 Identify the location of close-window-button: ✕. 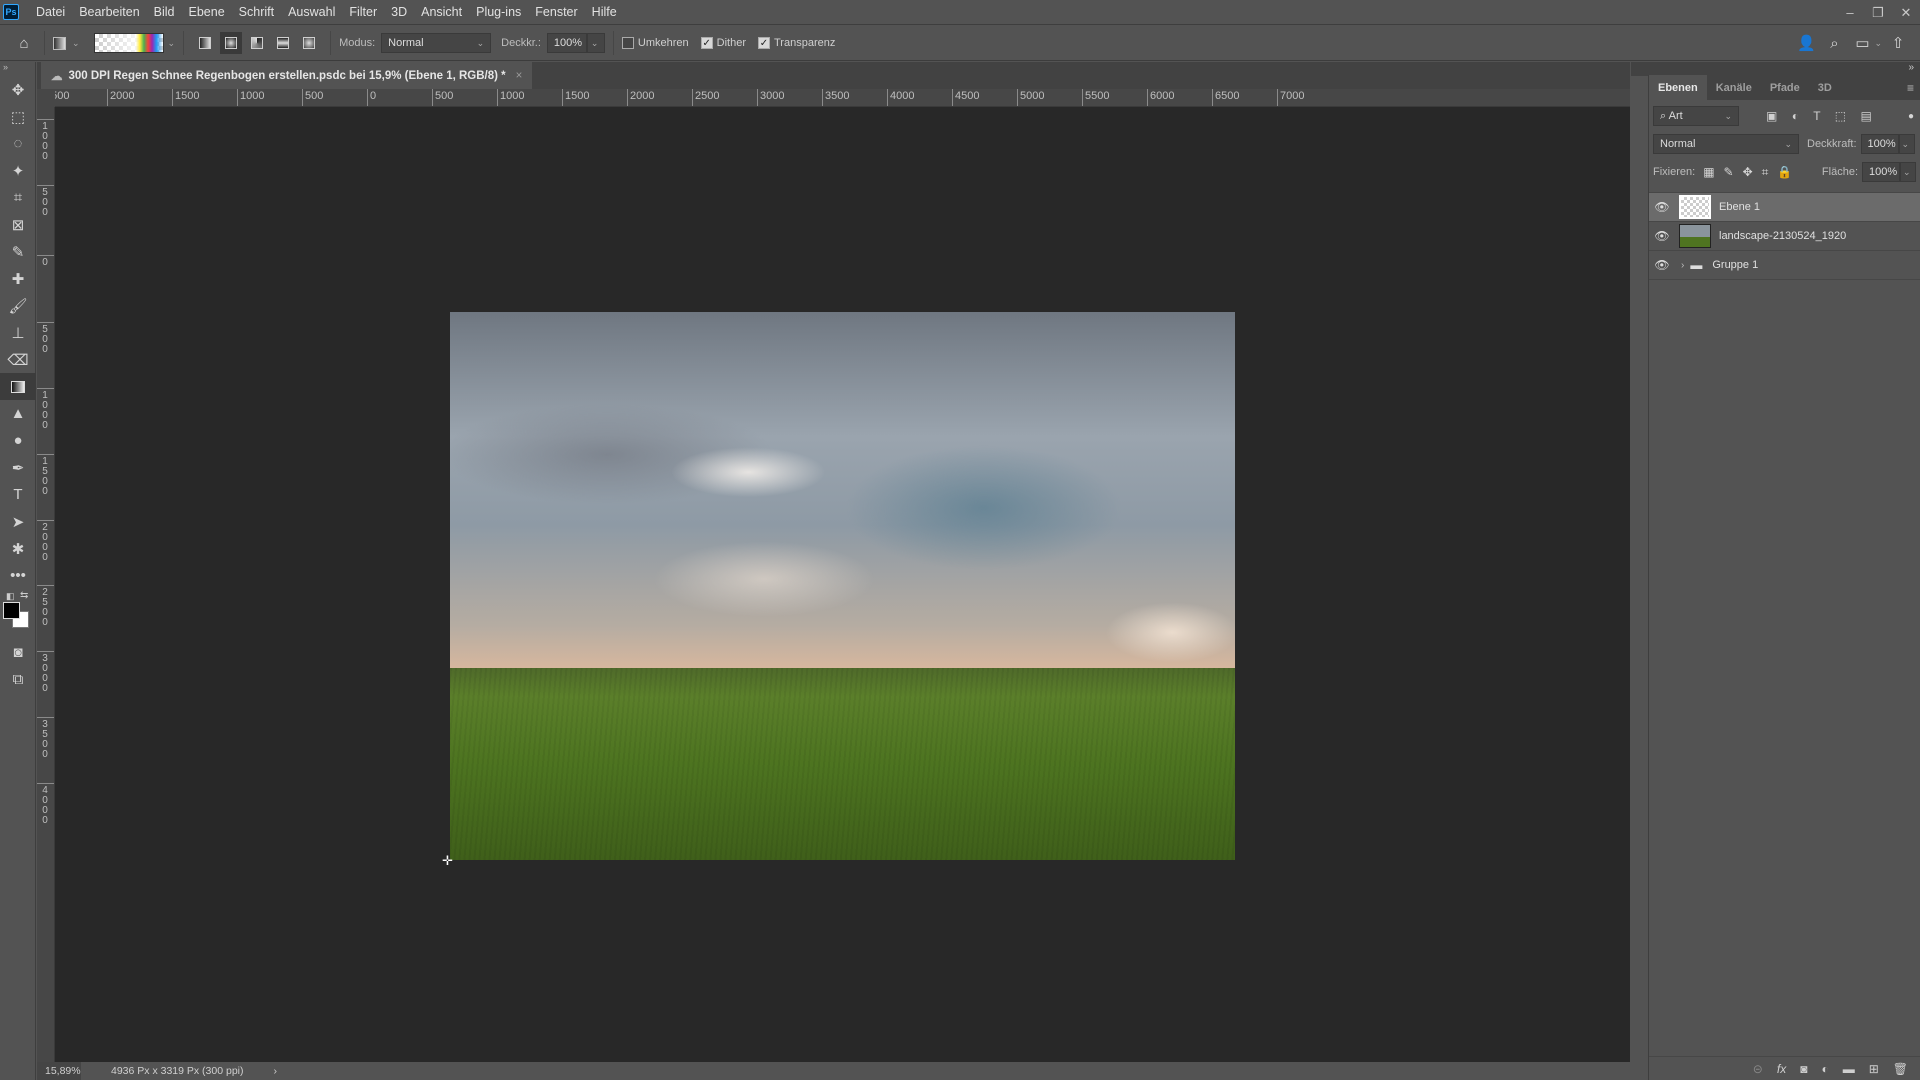
(1906, 12).